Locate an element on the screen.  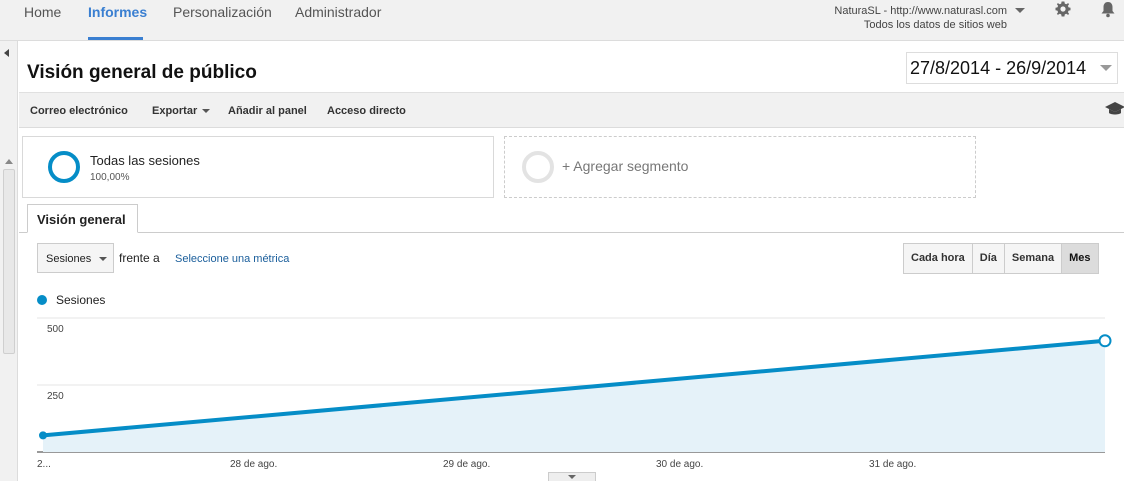
granularity-hourly-button: Cada hora is located at coordinates (938, 258).